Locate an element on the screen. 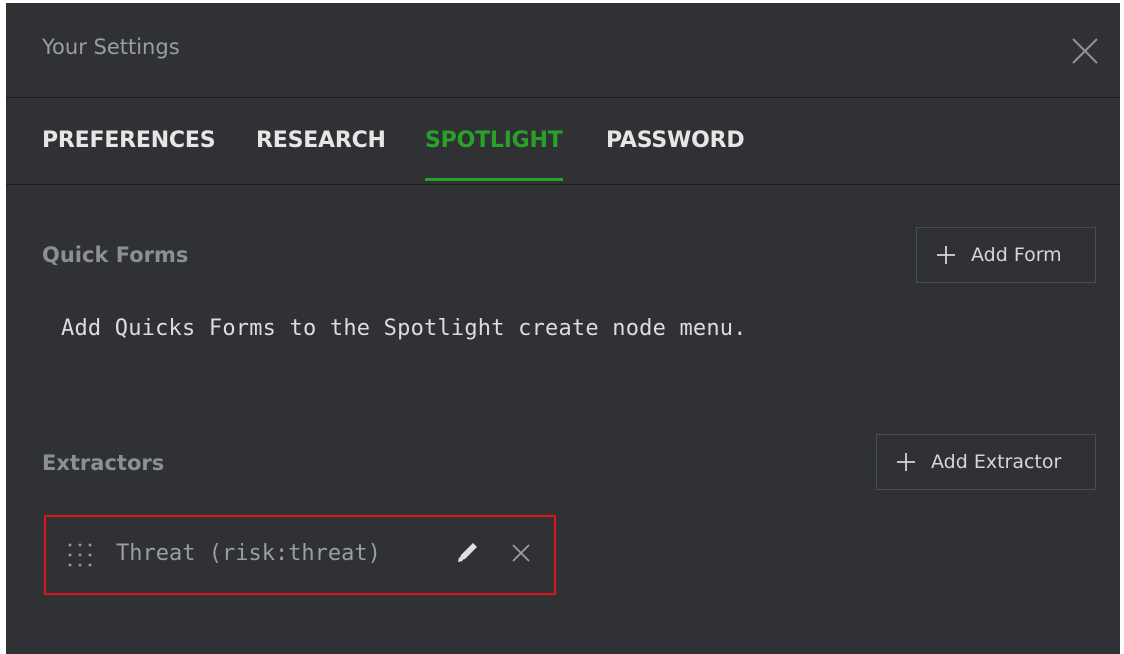 The image size is (1124, 654). edit-button is located at coordinates (467, 553).